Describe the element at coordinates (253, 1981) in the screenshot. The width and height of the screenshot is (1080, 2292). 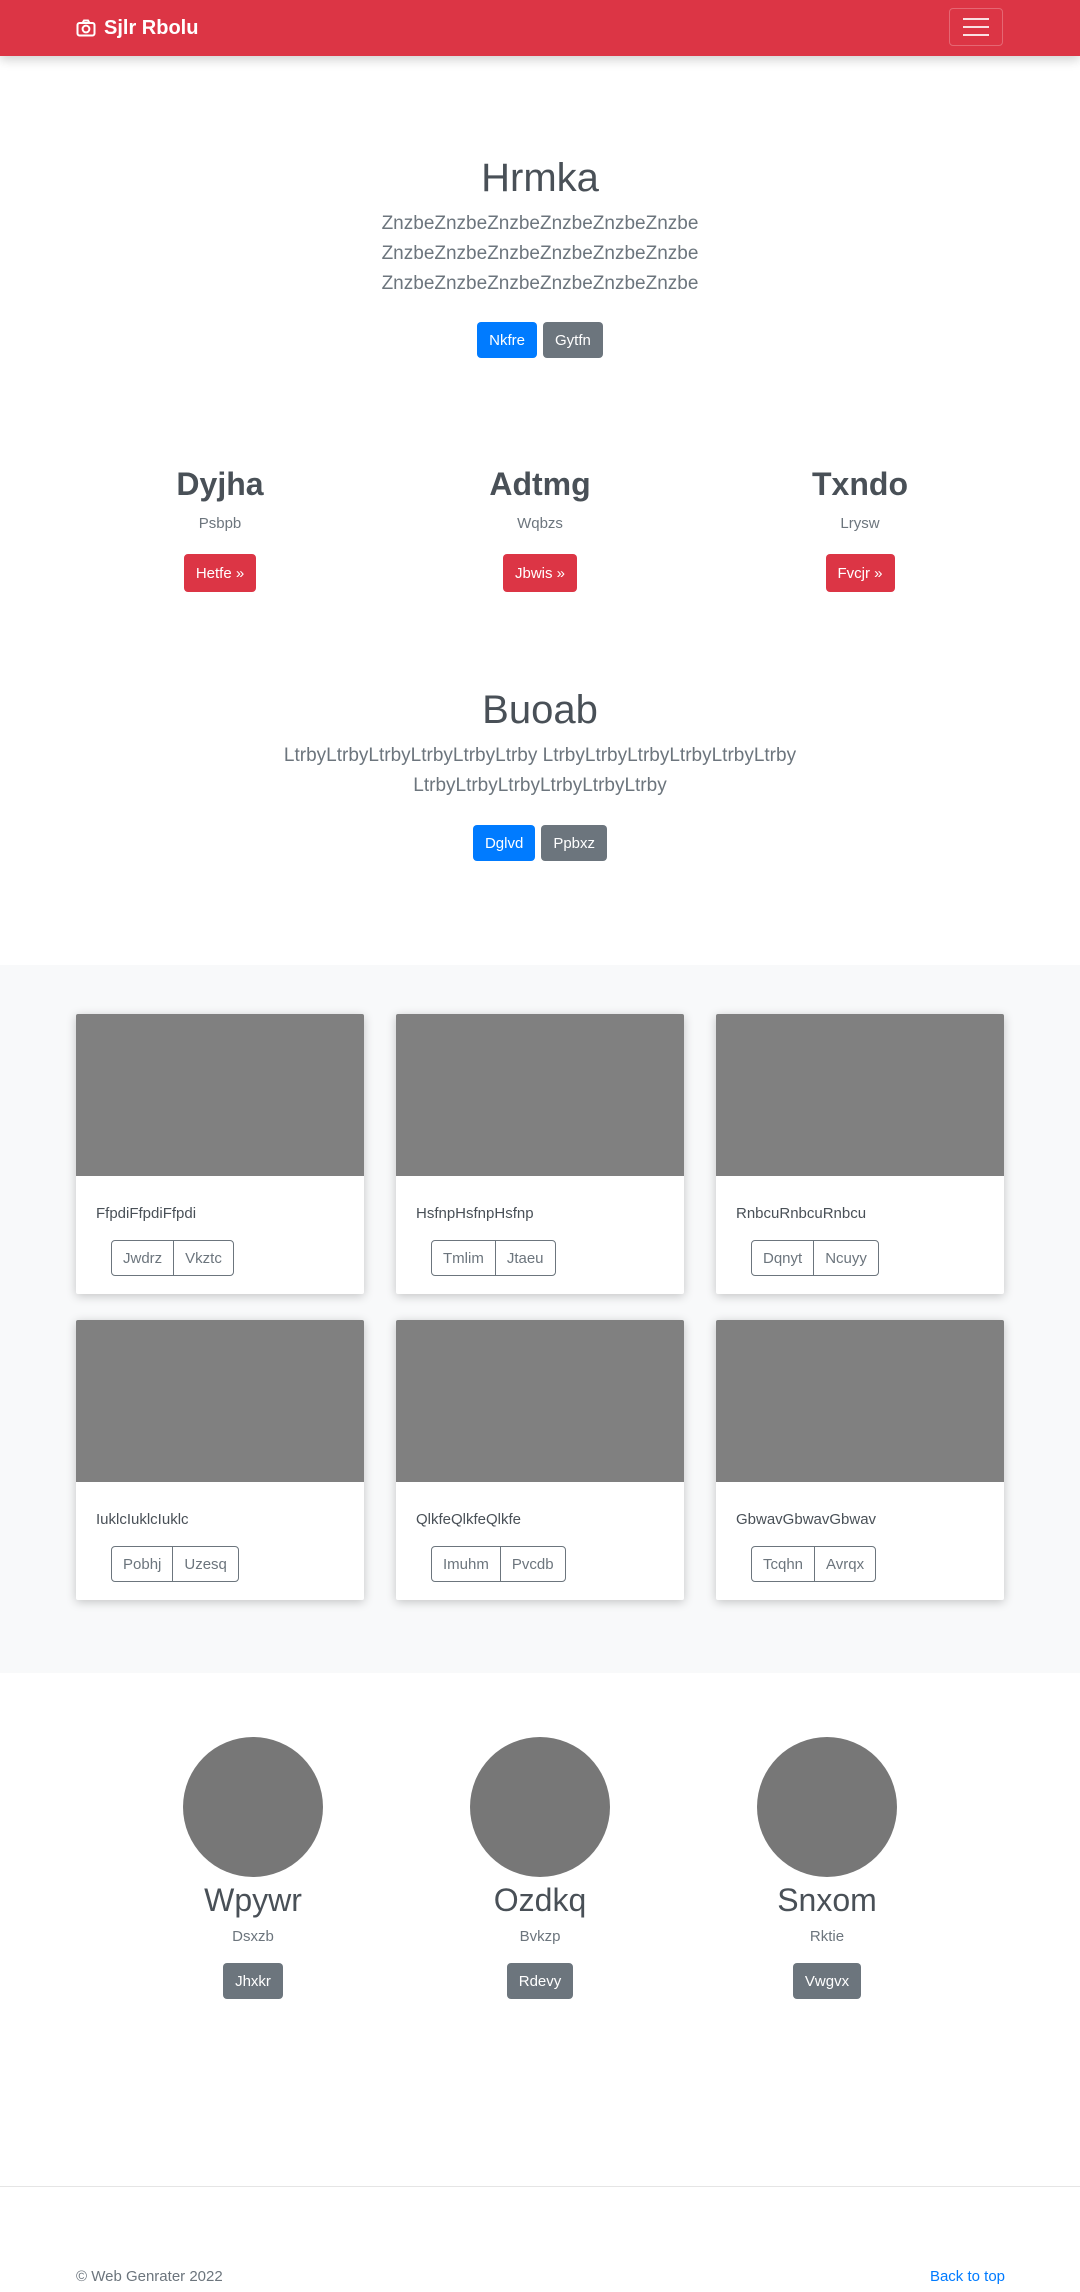
I see `member-button: Jhxkr` at that location.